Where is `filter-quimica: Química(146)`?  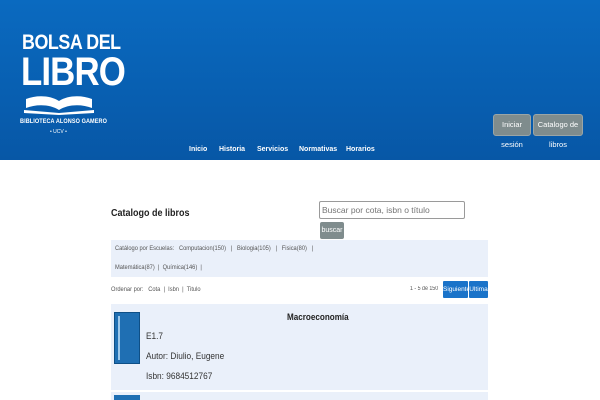
filter-quimica: Química(146) is located at coordinates (180, 267).